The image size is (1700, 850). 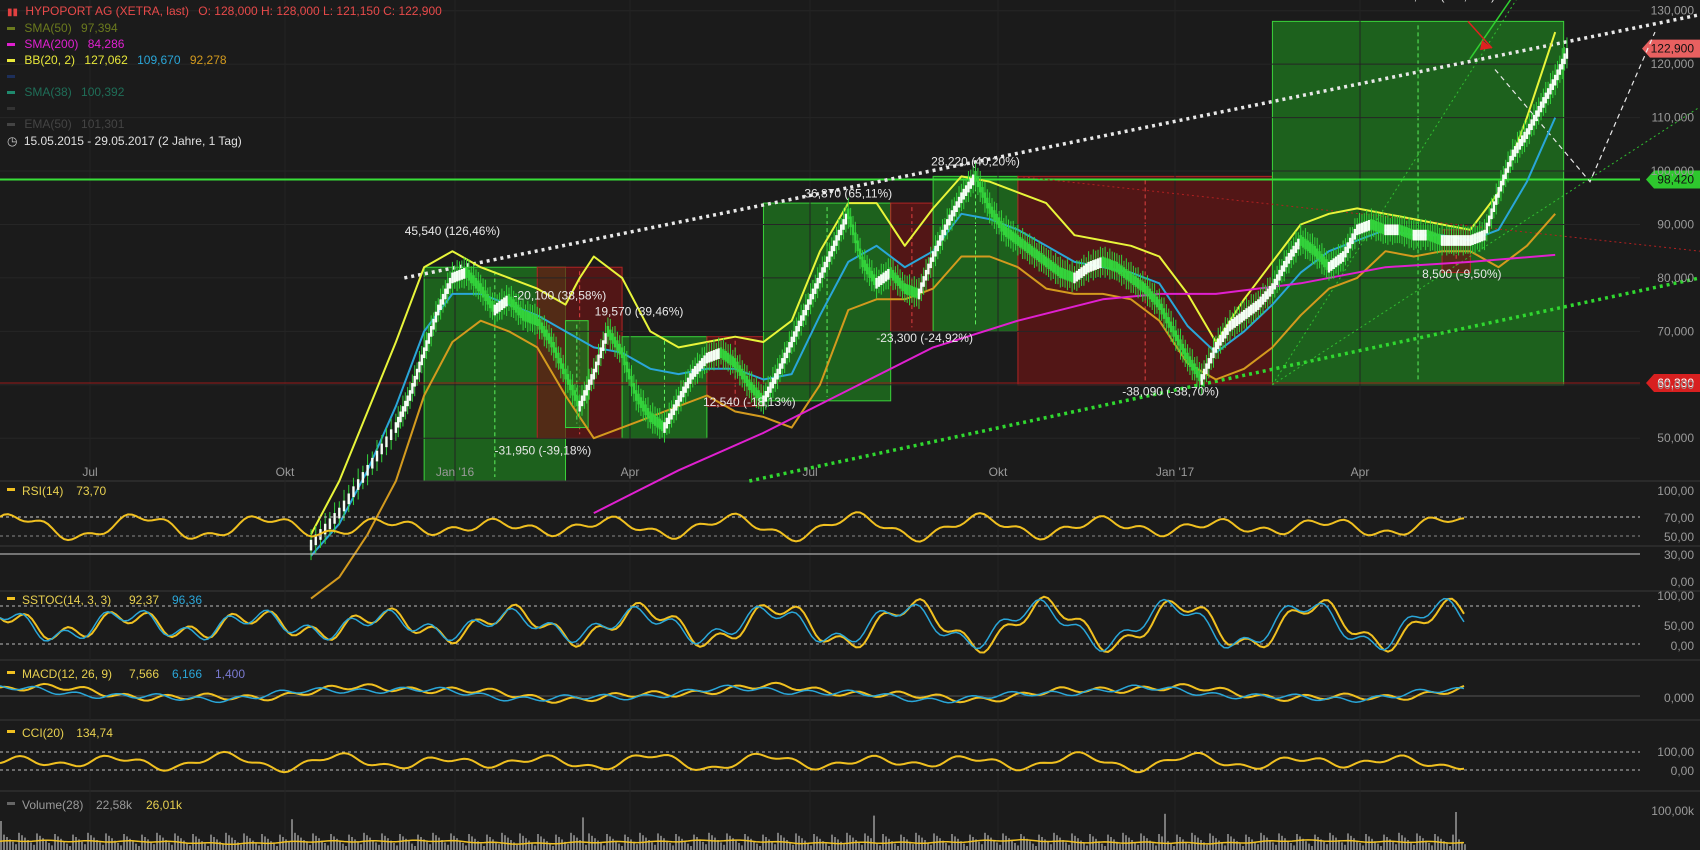 I want to click on panel-label: Volume(28), so click(x=52, y=805).